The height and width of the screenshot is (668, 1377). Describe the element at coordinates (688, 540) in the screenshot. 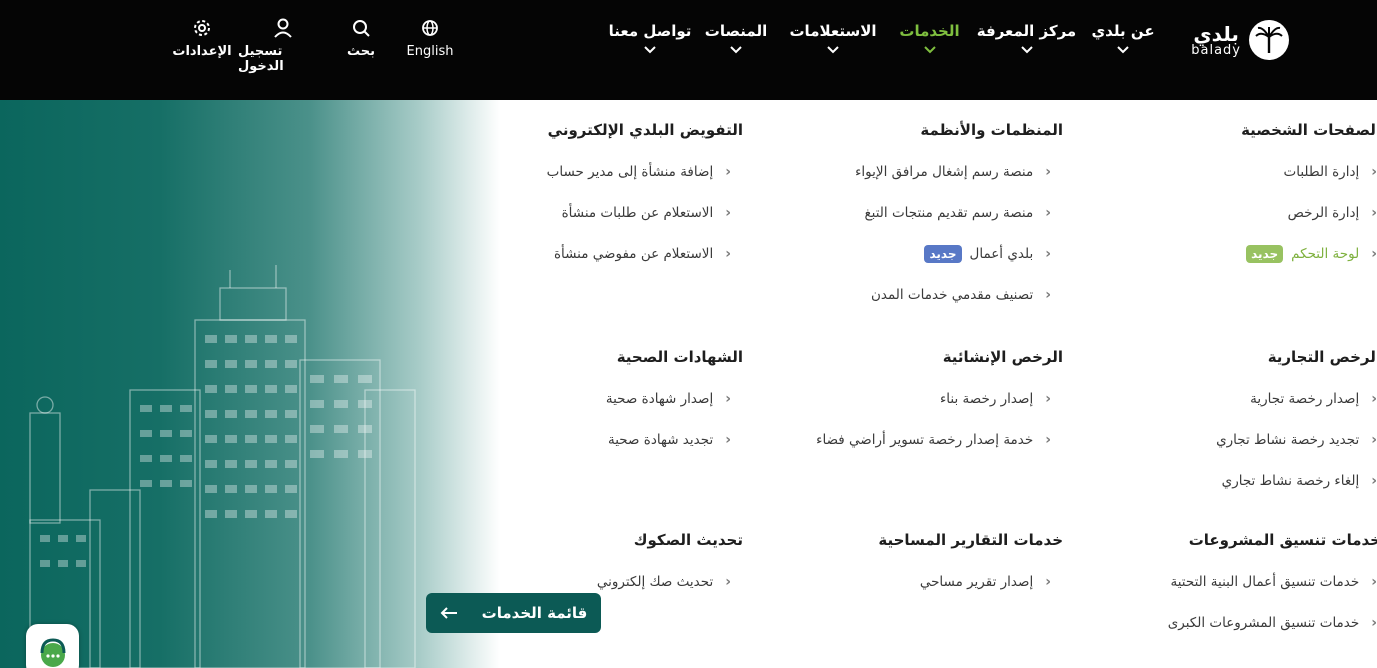

I see `section-title: تحديث الصكوك` at that location.